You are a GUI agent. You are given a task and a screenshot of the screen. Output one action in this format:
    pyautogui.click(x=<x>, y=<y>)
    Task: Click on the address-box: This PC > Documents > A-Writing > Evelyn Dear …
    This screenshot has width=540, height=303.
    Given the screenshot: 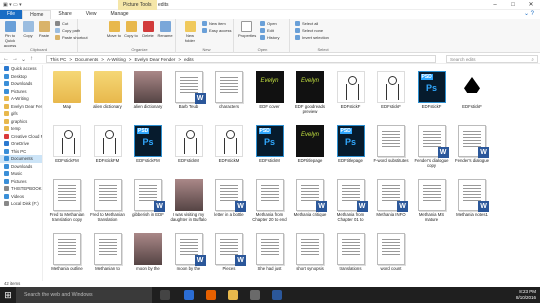 What is the action you would take?
    pyautogui.click(x=241, y=59)
    